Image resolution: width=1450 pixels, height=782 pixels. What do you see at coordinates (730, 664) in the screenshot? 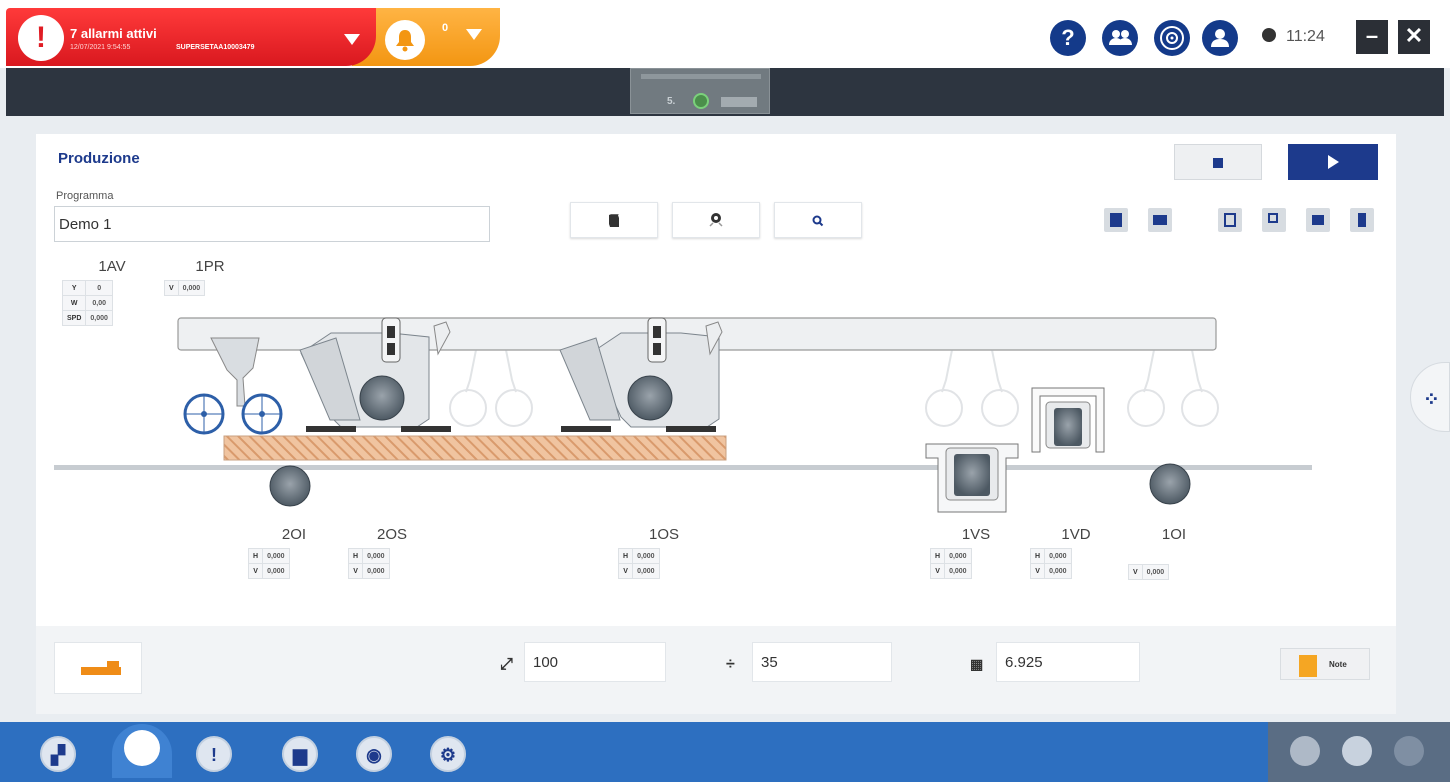
I see `divide-icon: ÷` at bounding box center [730, 664].